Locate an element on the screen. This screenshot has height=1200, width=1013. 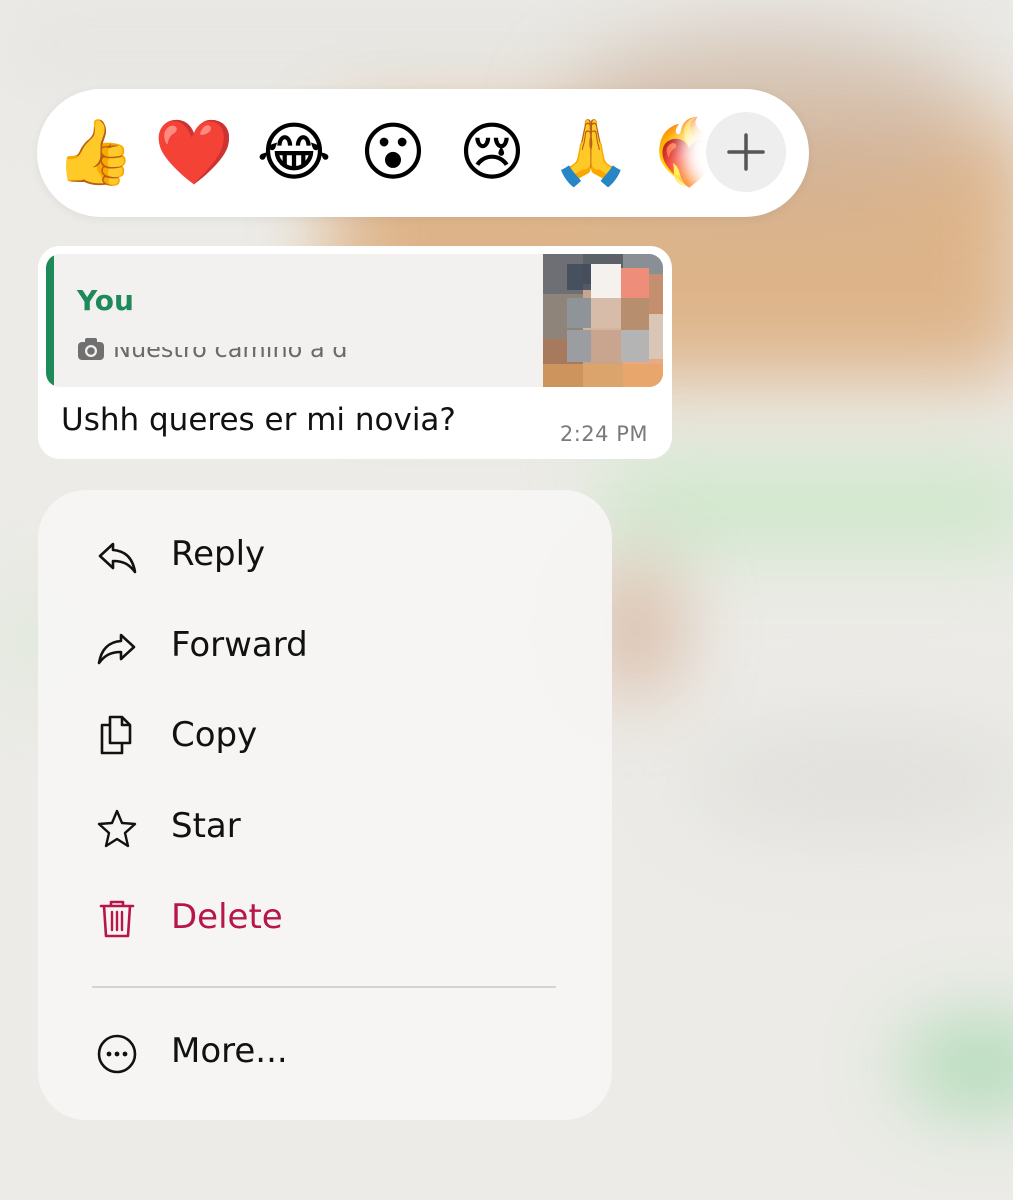
menu-item-label: Forward is located at coordinates (239, 645).